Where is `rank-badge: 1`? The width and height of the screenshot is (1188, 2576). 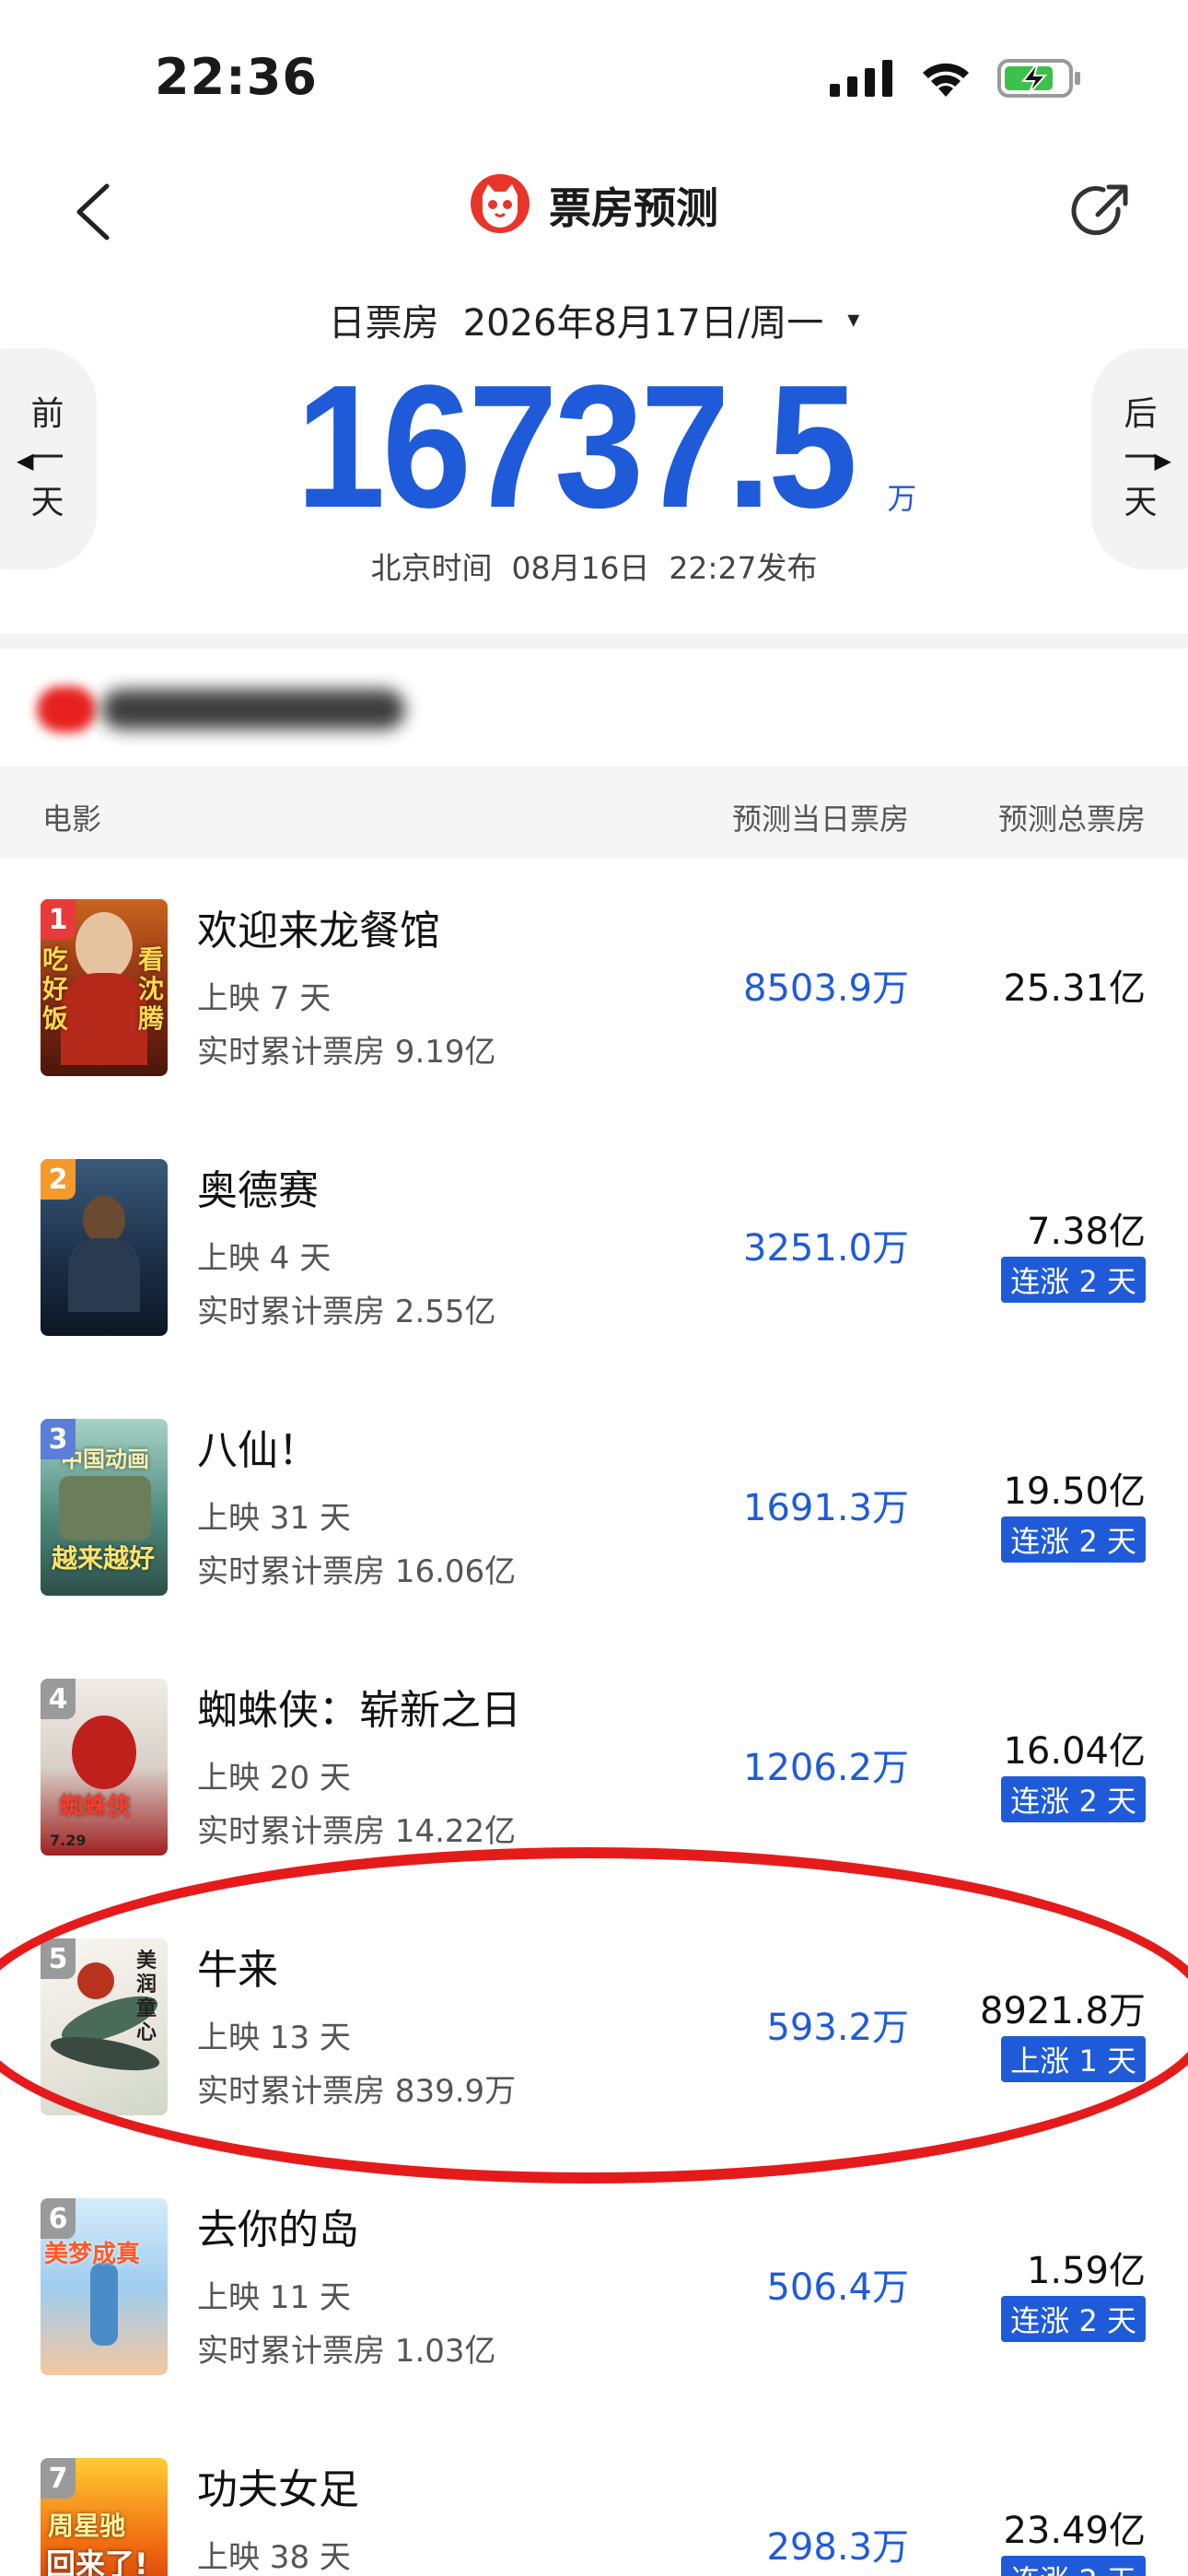
rank-badge: 1 is located at coordinates (58, 919).